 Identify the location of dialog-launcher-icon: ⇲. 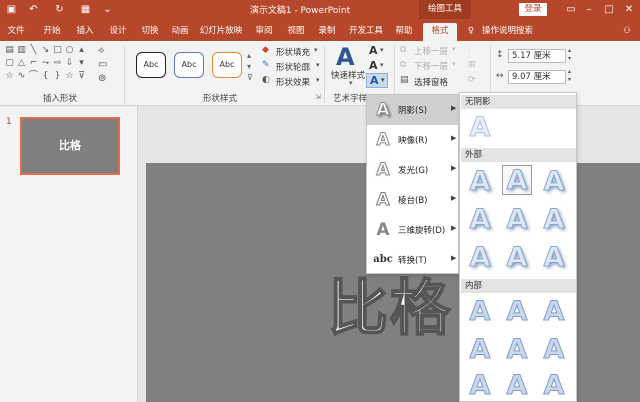
(318, 97).